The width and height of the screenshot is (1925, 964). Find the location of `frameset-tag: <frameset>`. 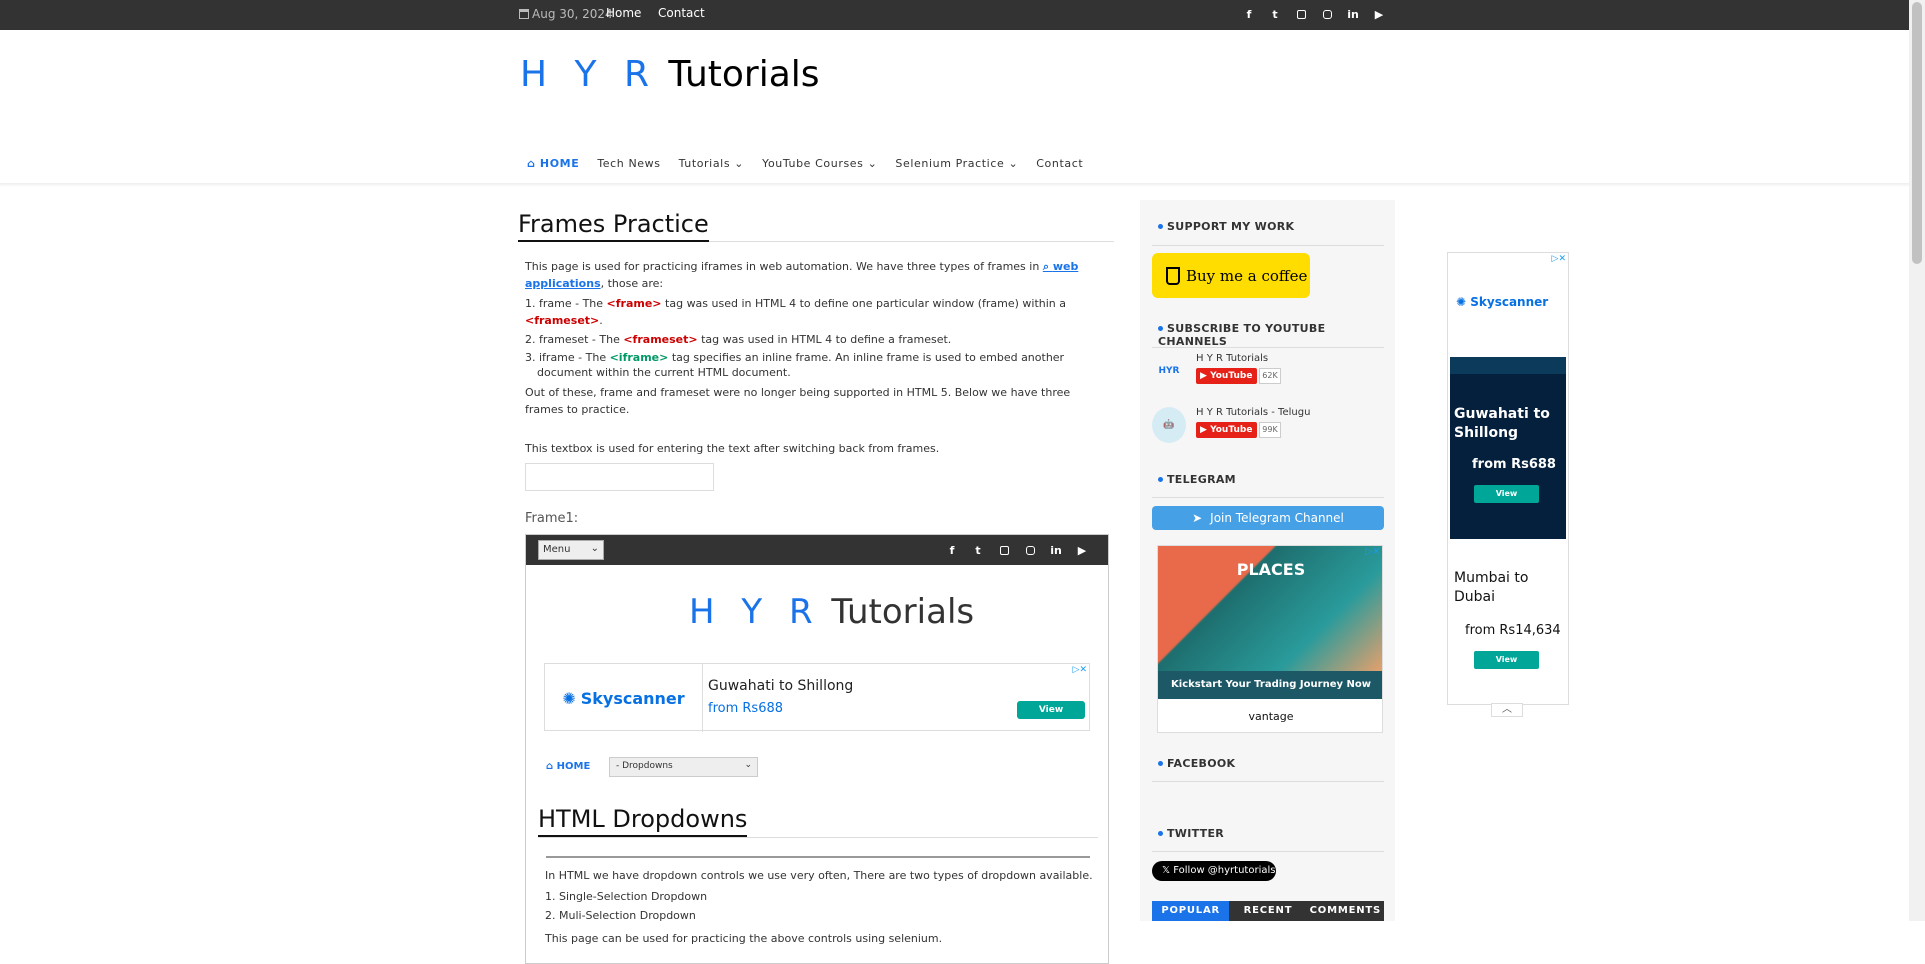

frameset-tag: <frameset> is located at coordinates (562, 320).